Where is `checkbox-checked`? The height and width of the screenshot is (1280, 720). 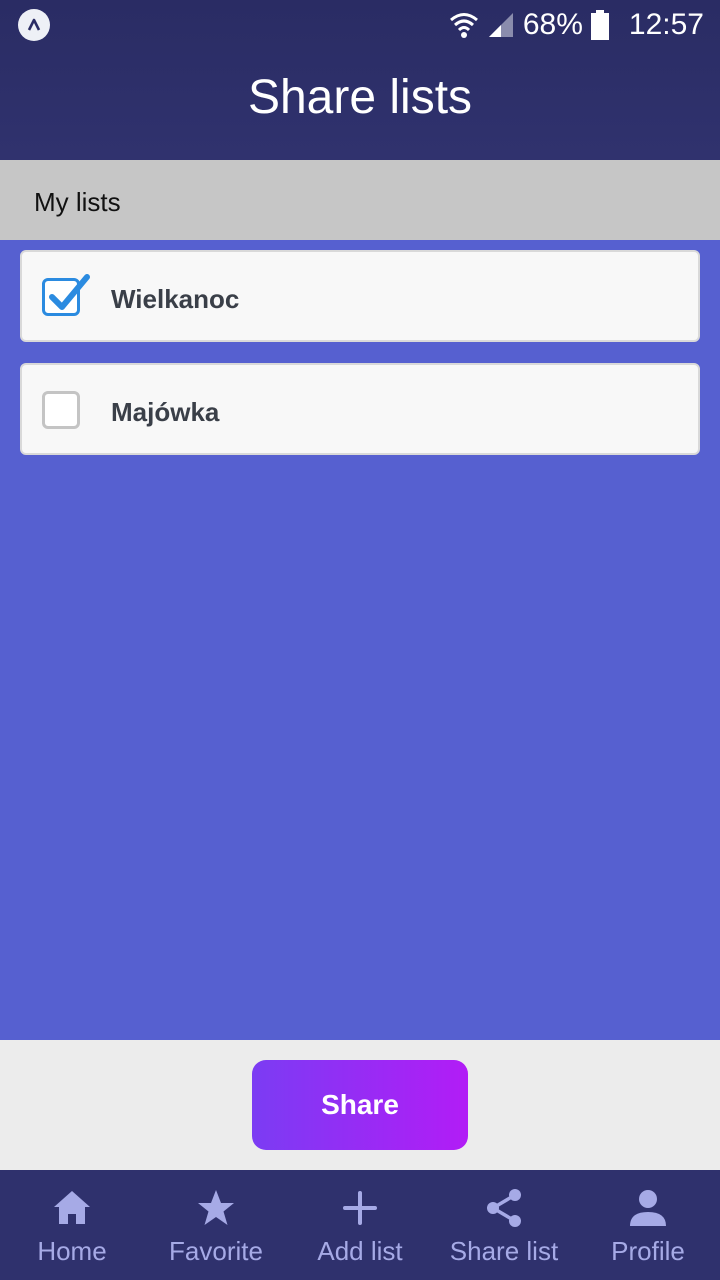 checkbox-checked is located at coordinates (66, 295).